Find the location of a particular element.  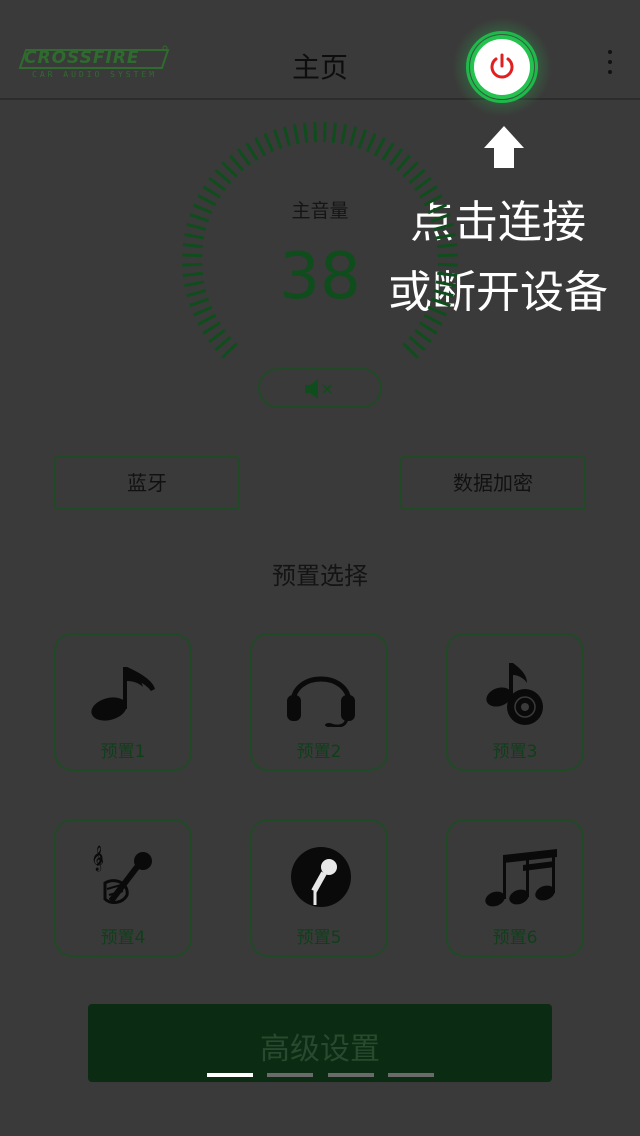

preset-2-button: 预置2 is located at coordinates (319, 702).